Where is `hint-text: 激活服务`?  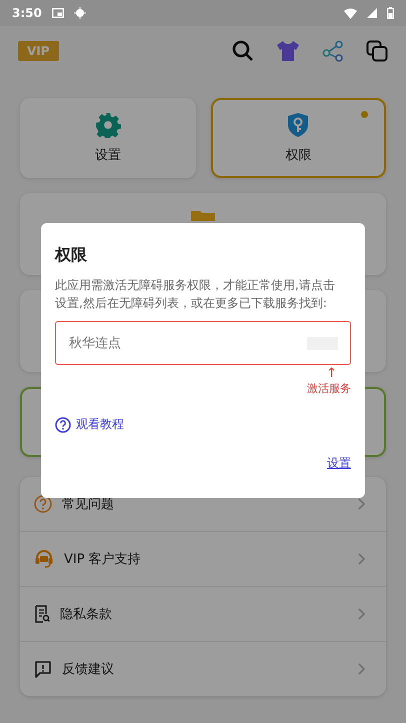
hint-text: 激活服务 is located at coordinates (329, 388).